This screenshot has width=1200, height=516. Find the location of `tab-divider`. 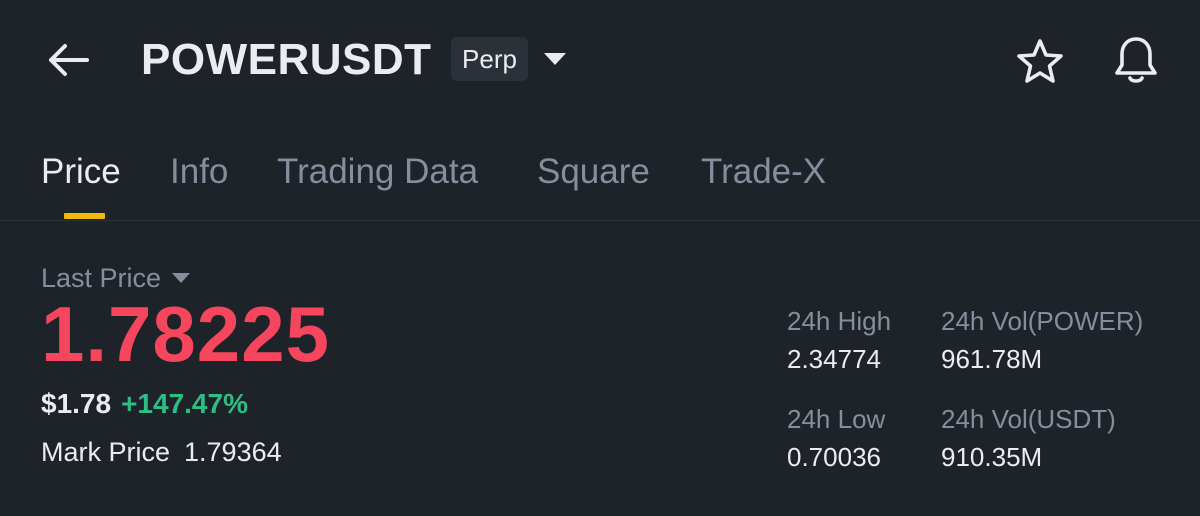

tab-divider is located at coordinates (600, 220).